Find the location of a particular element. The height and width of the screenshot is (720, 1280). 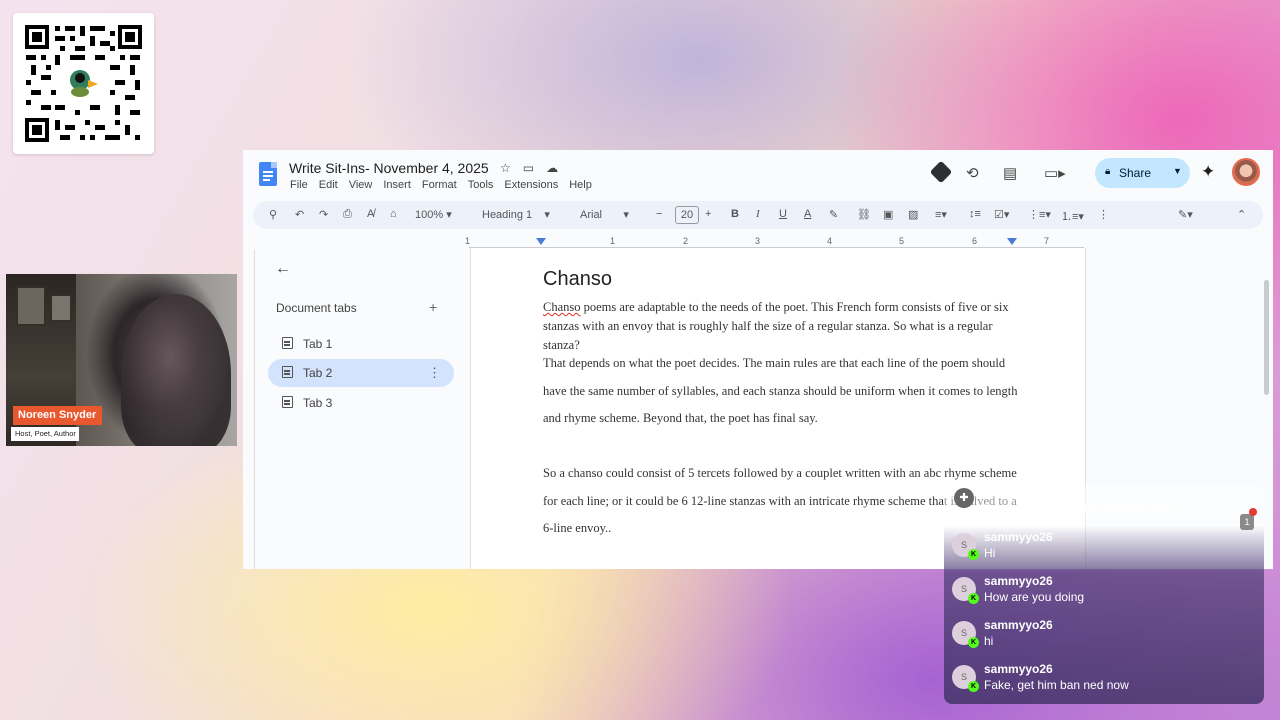

tab-icon is located at coordinates (287, 343).